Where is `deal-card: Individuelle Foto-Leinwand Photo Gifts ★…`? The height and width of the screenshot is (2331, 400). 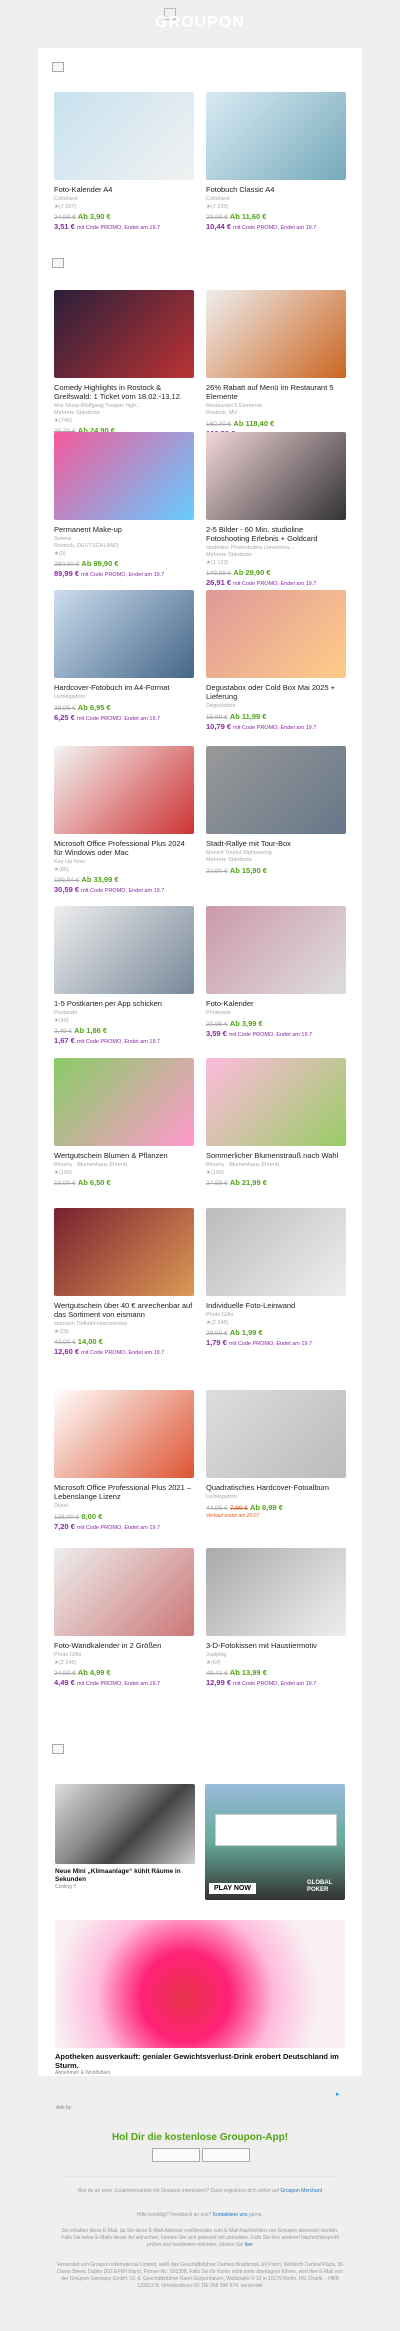
deal-card: Individuelle Foto-Leinwand Photo Gifts ★… is located at coordinates (276, 1278).